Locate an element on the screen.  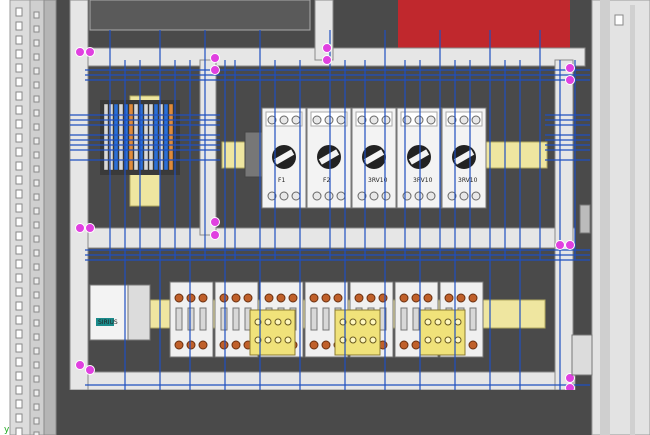
breaker-label: F1 is located at coordinates (281, 180).